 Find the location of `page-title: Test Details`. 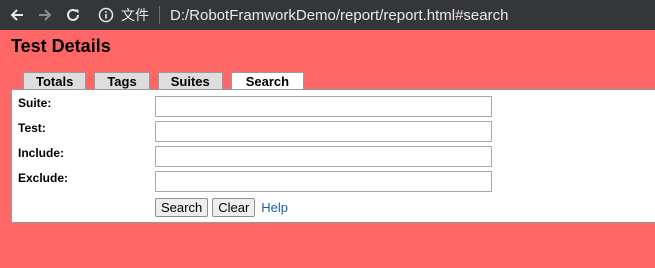

page-title: Test Details is located at coordinates (61, 46).